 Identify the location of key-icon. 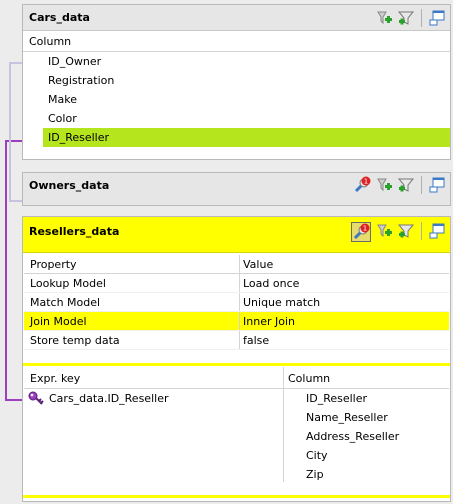
(36, 399).